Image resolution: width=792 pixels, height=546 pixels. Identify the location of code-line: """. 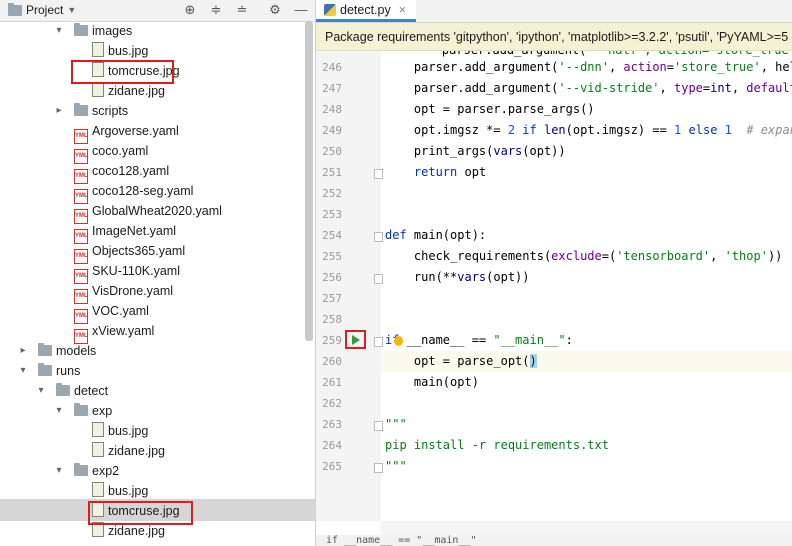
(396, 466).